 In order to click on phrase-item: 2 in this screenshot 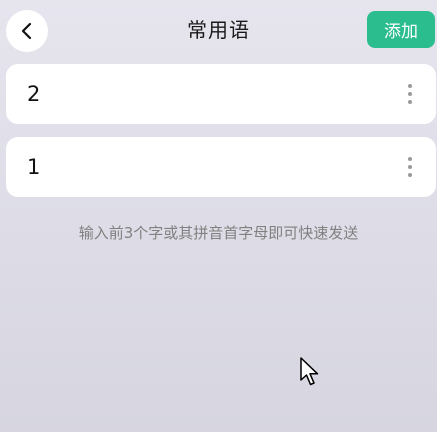, I will do `click(221, 94)`.